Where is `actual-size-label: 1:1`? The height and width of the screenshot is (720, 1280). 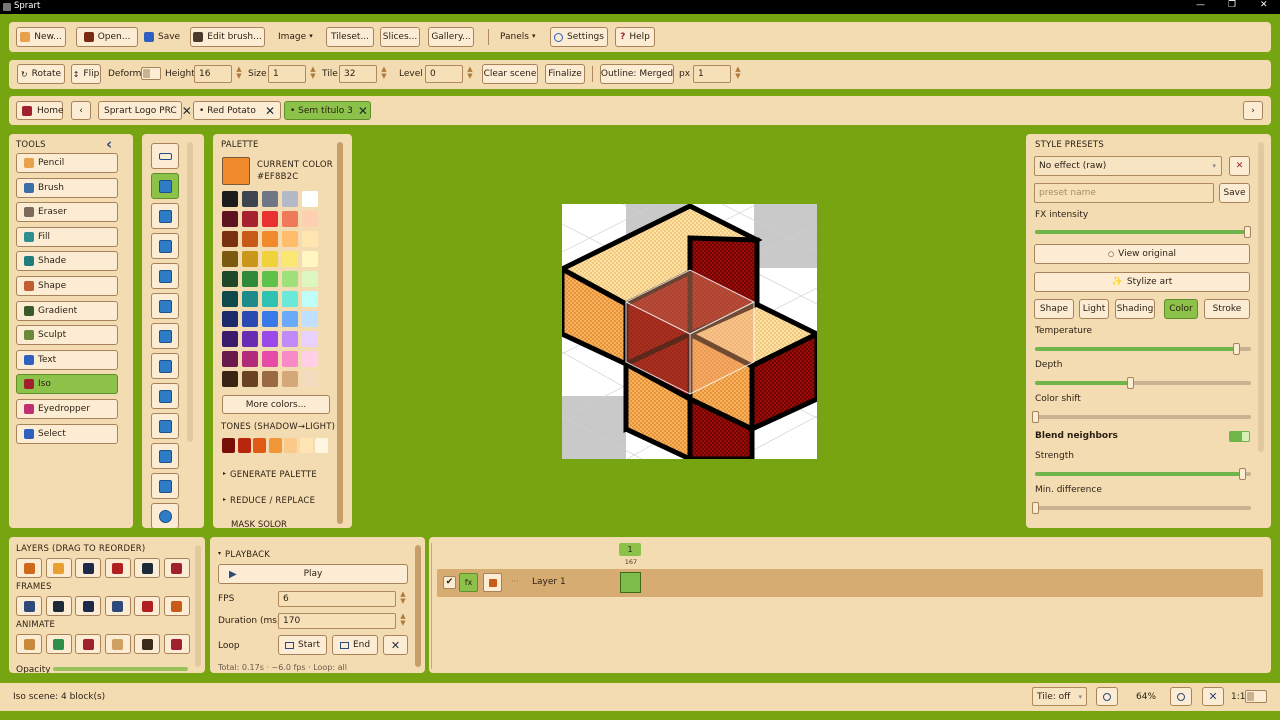
actual-size-label: 1:1 is located at coordinates (1238, 697).